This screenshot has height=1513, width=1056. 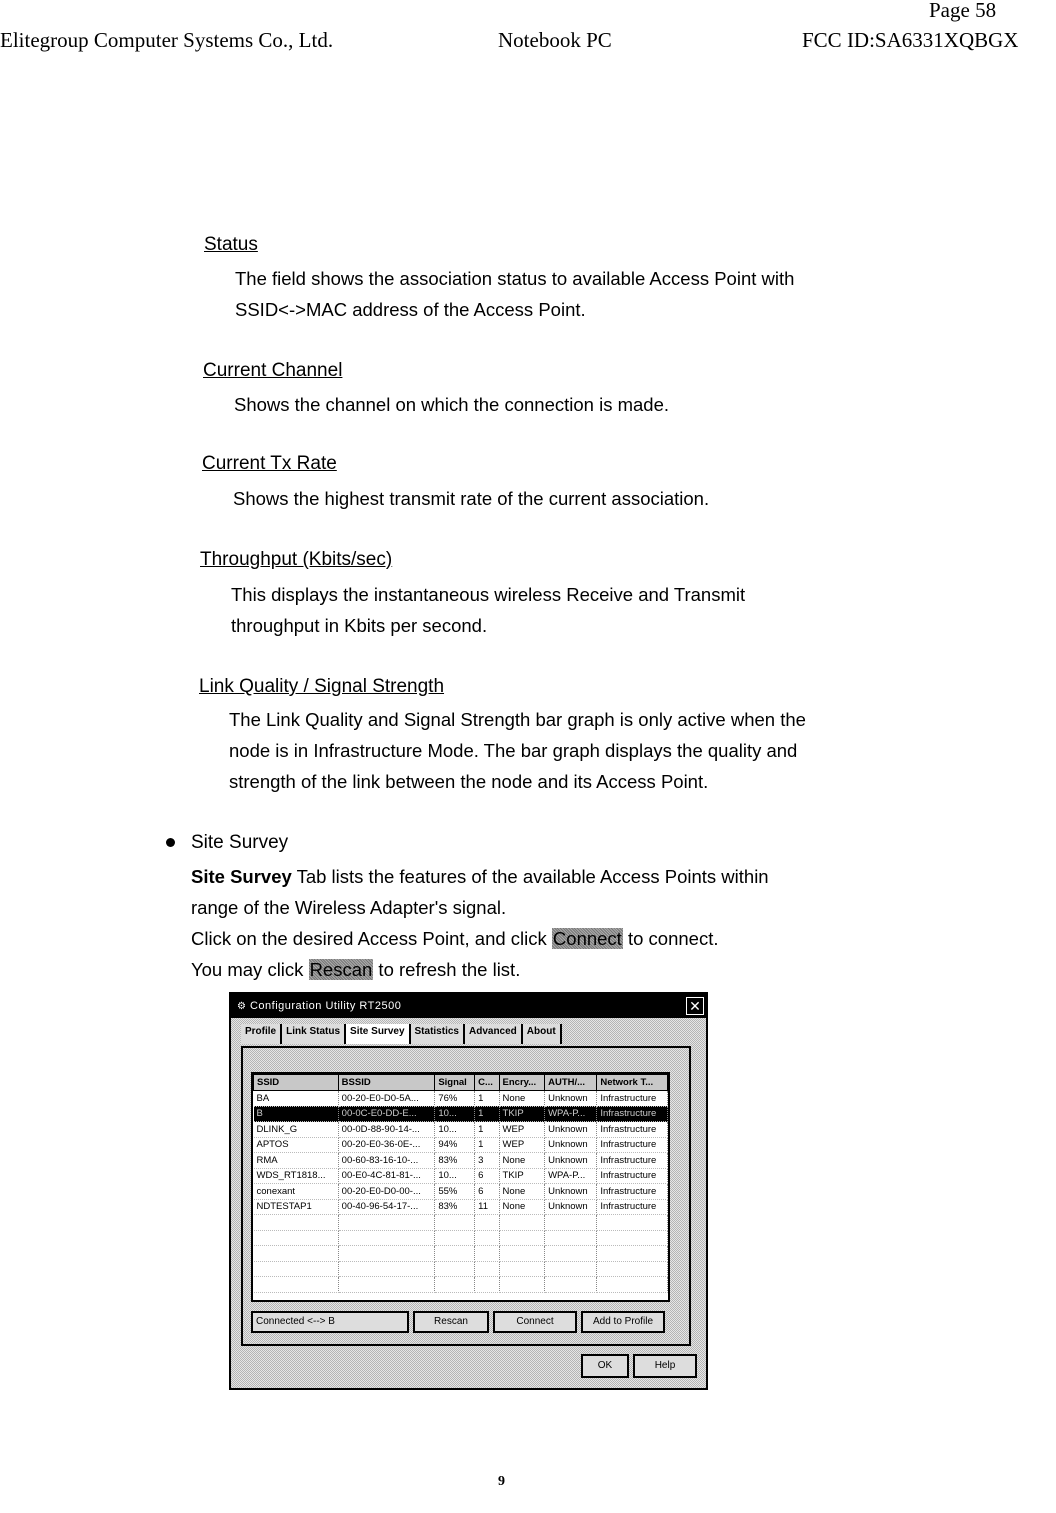 I want to click on column-header: BSSID, so click(x=386, y=1082).